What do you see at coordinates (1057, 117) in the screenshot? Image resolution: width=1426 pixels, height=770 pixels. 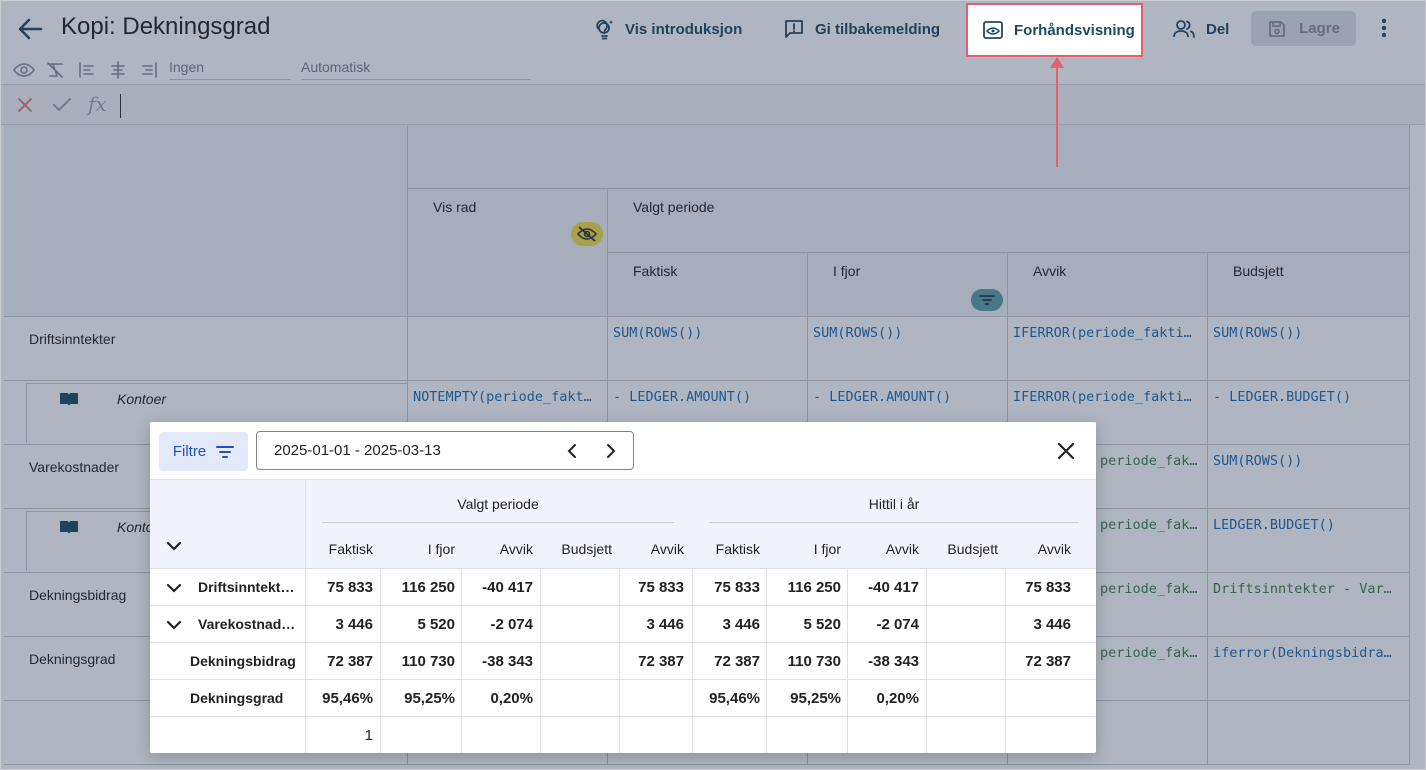 I see `annotation-arrow-line` at bounding box center [1057, 117].